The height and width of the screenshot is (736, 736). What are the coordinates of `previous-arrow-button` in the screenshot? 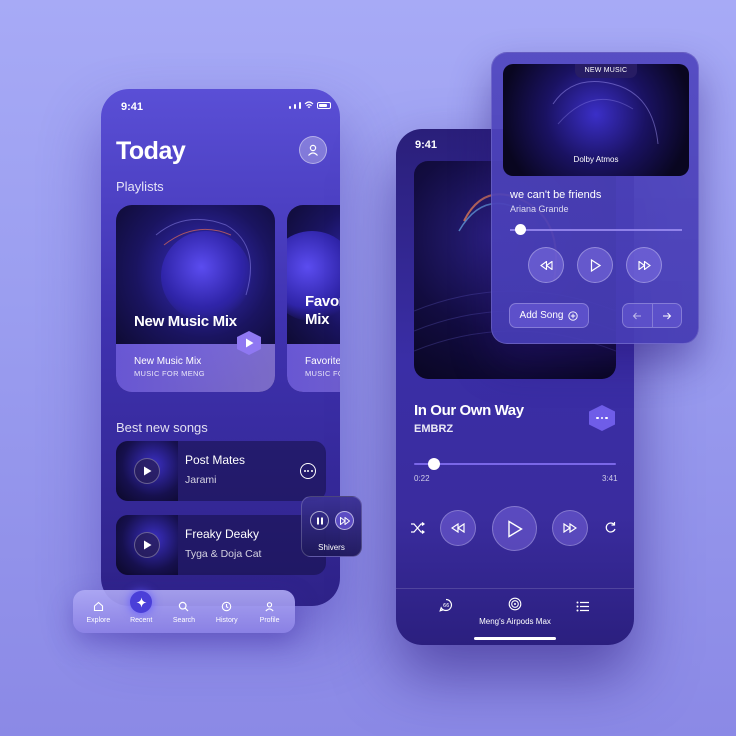 It's located at (637, 315).